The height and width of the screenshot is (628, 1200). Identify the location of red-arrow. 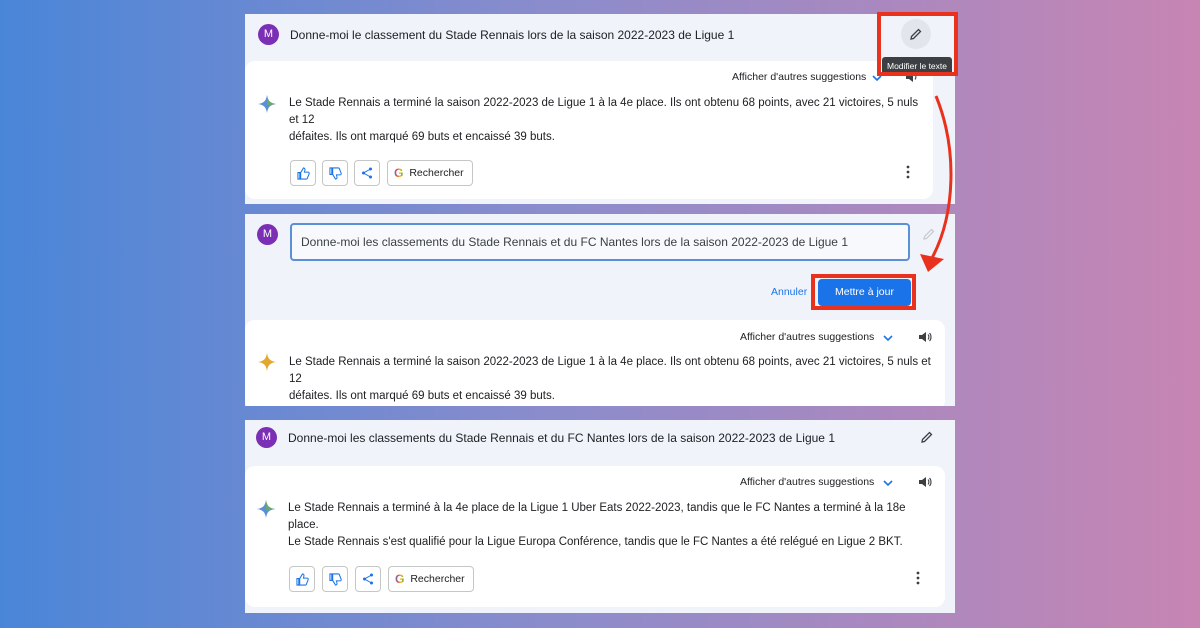
(936, 183).